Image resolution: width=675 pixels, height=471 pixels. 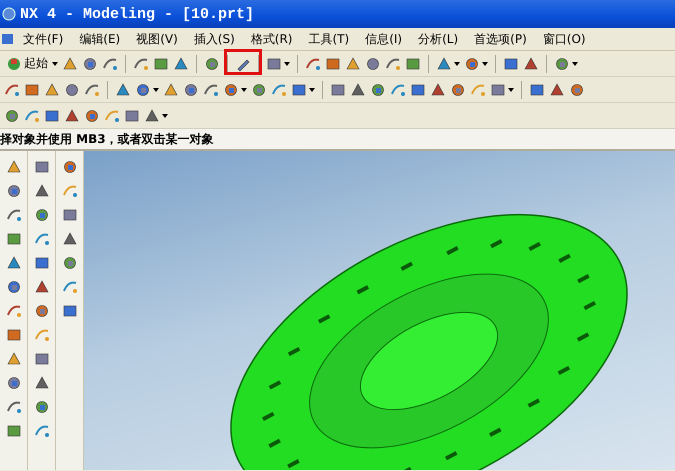 I want to click on window-title: NX 4 - Modeling - [10.prt], so click(x=137, y=14).